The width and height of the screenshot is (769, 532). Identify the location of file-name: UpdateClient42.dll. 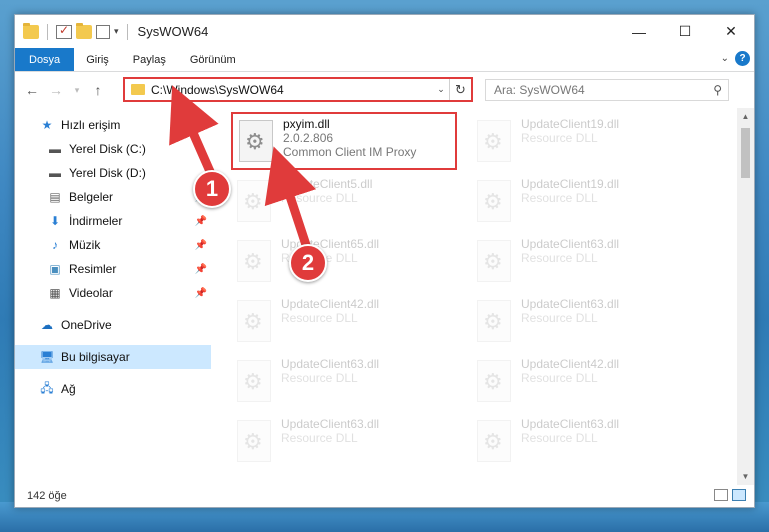
(330, 304).